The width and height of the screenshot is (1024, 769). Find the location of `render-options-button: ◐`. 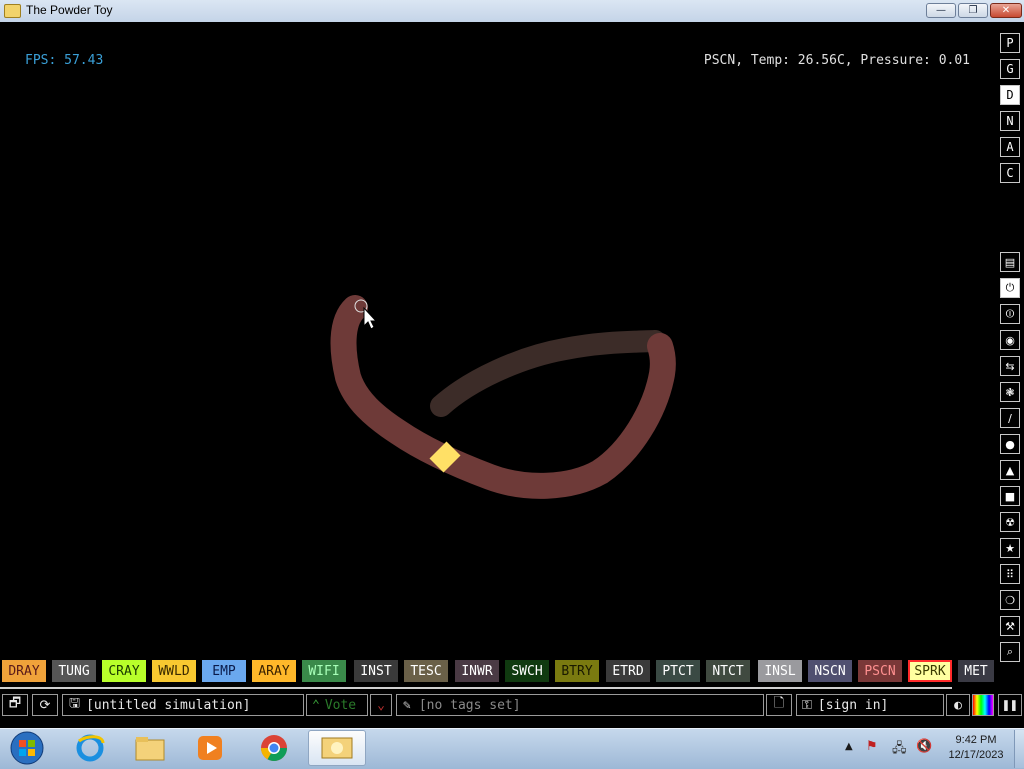

render-options-button: ◐ is located at coordinates (958, 705).